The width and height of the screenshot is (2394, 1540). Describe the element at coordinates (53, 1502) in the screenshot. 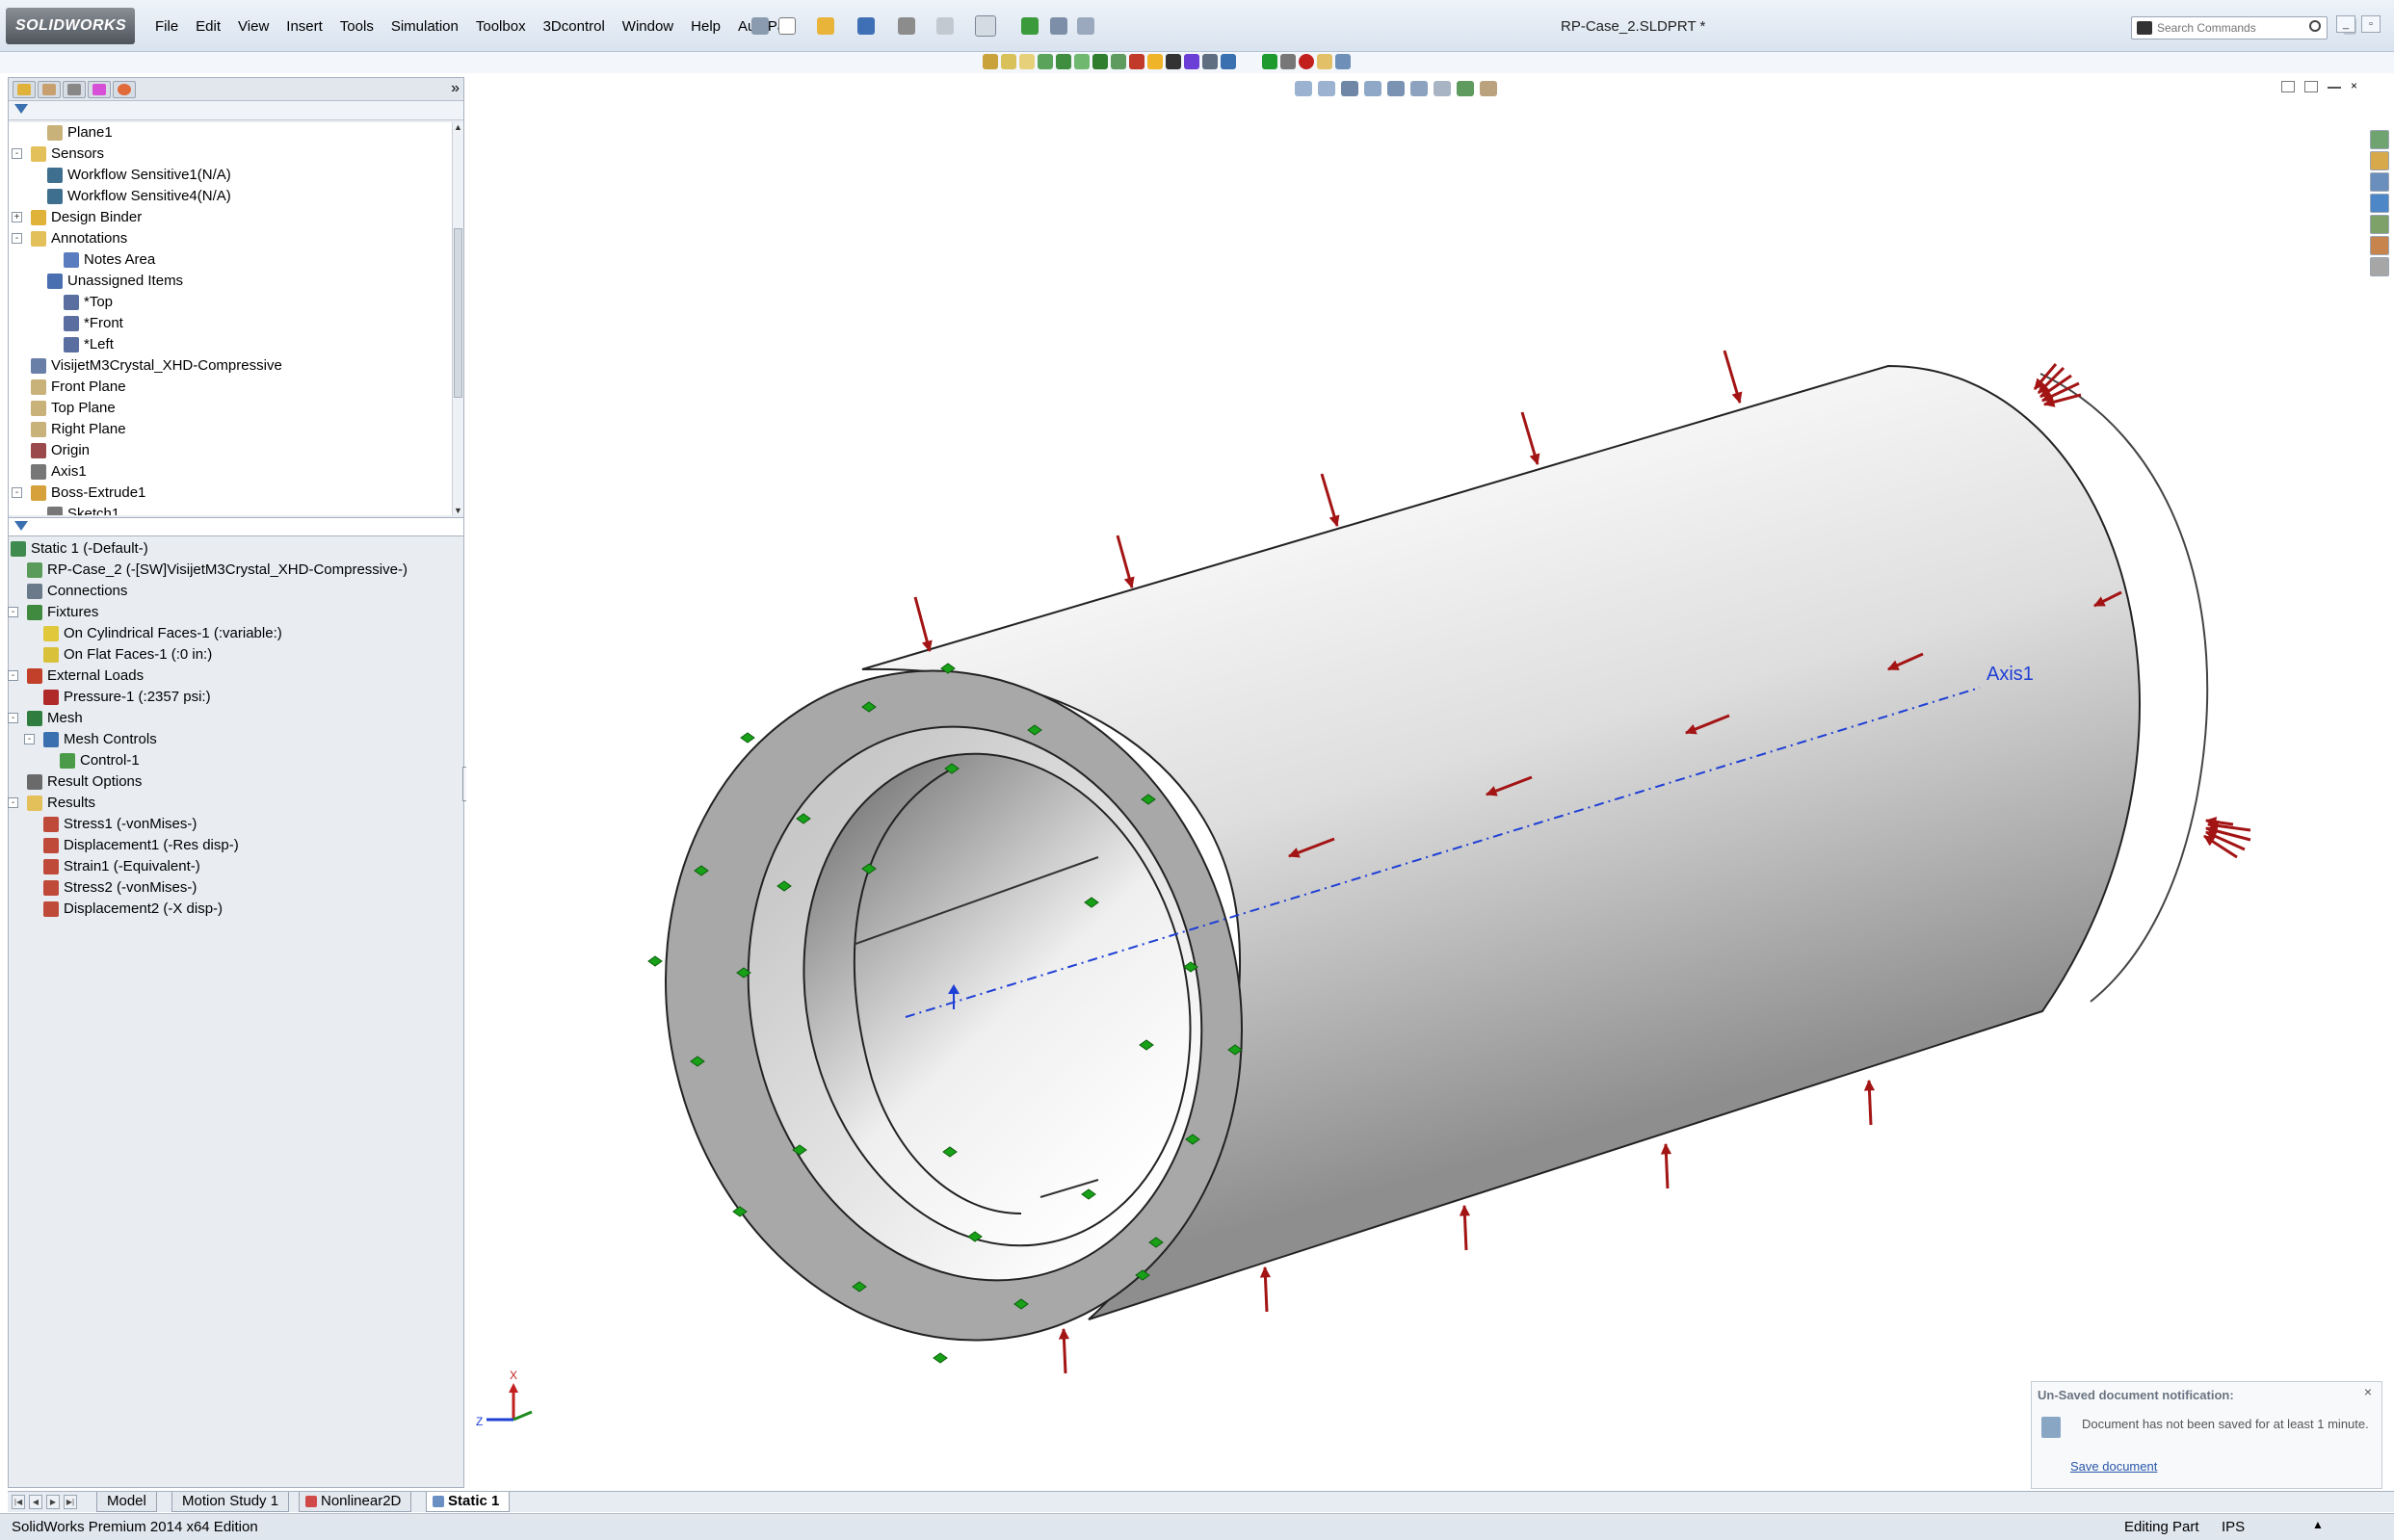

I see `next-tab-icon: ▶` at that location.